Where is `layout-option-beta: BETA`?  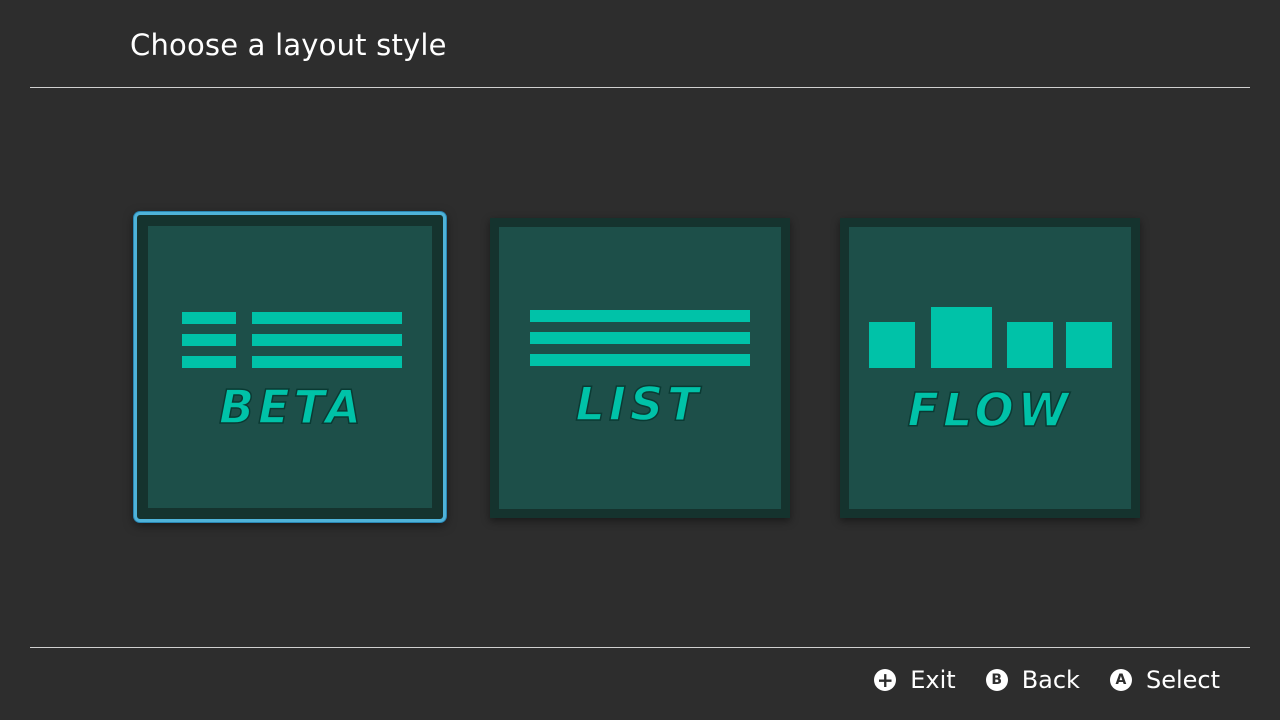
layout-option-beta: BETA is located at coordinates (290, 367).